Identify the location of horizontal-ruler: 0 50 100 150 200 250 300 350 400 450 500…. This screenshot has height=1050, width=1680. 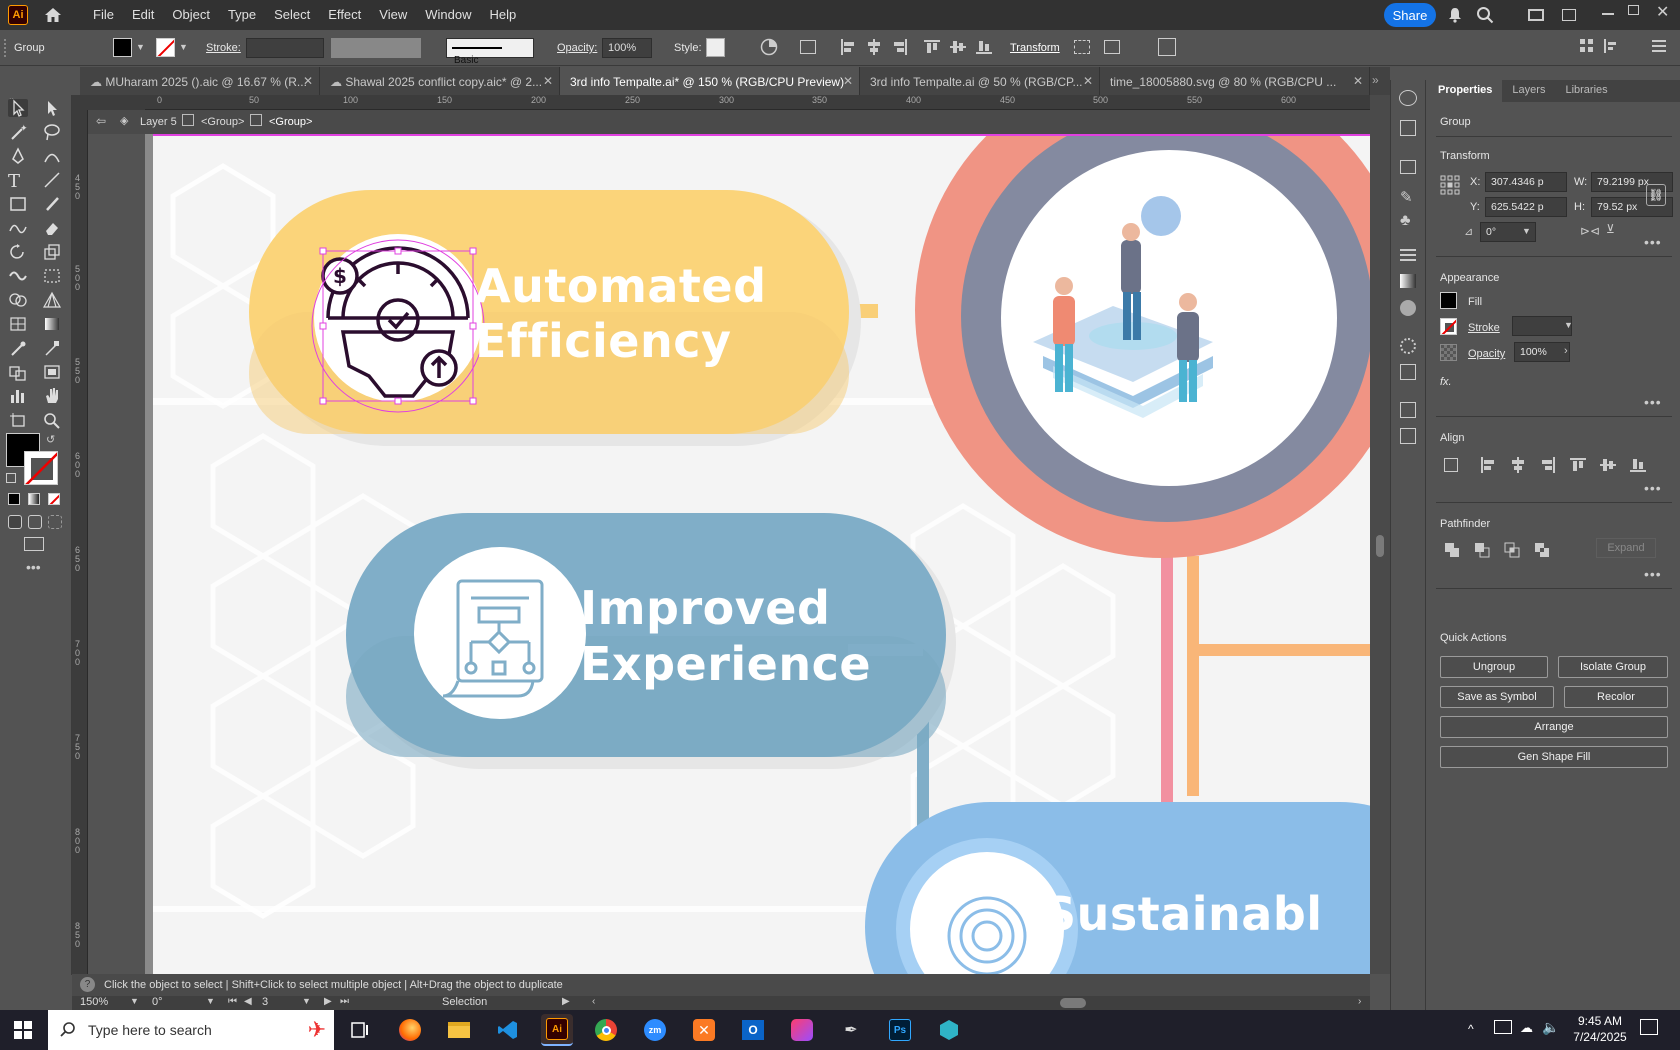
(757, 102).